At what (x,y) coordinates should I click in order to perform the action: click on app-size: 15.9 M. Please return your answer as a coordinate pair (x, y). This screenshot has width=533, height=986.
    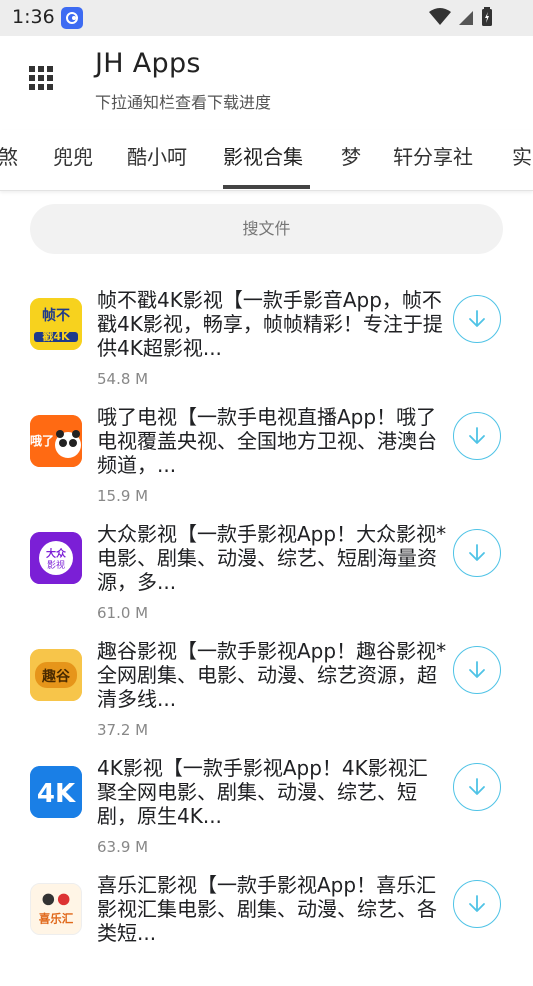
    Looking at the image, I should click on (123, 496).